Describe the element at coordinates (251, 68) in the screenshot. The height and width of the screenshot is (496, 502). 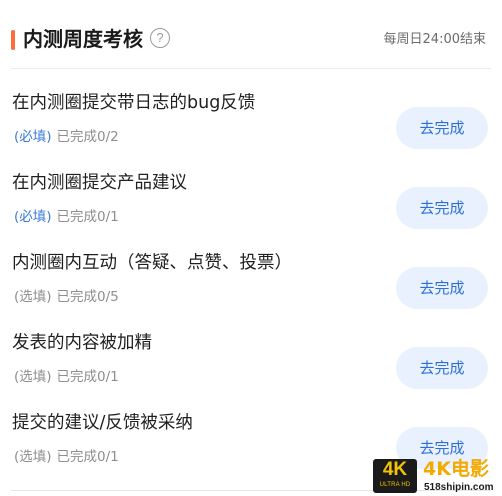
I see `header-divider` at that location.